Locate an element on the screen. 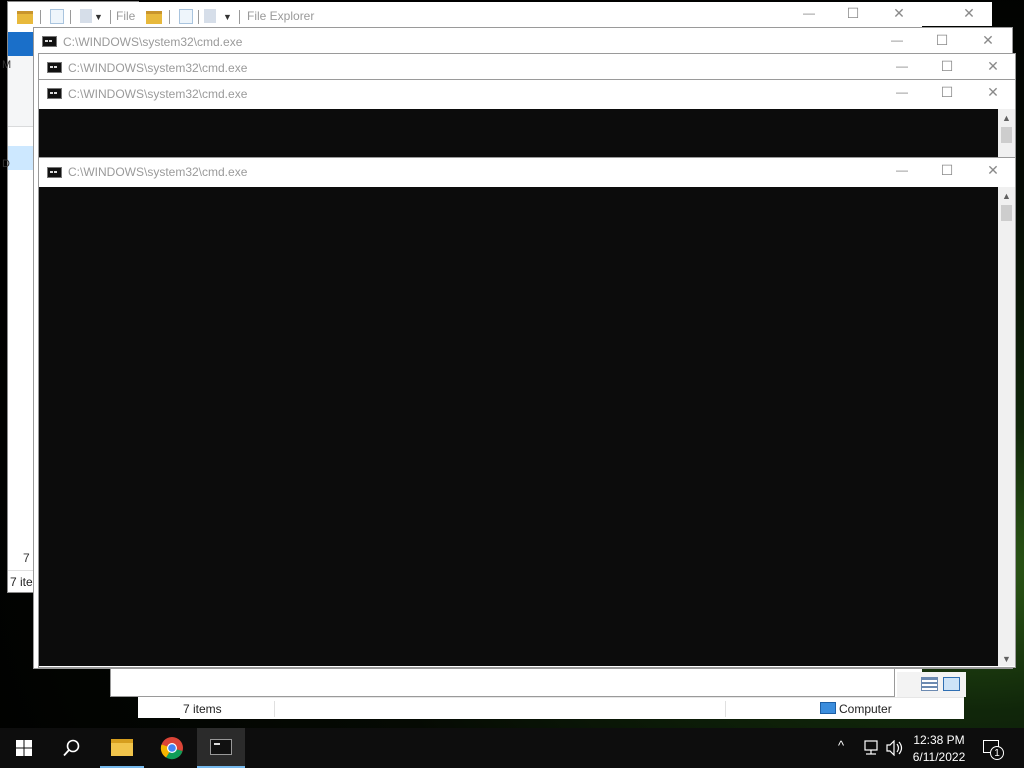 The image size is (1024, 768). window-title: File is located at coordinates (126, 16).